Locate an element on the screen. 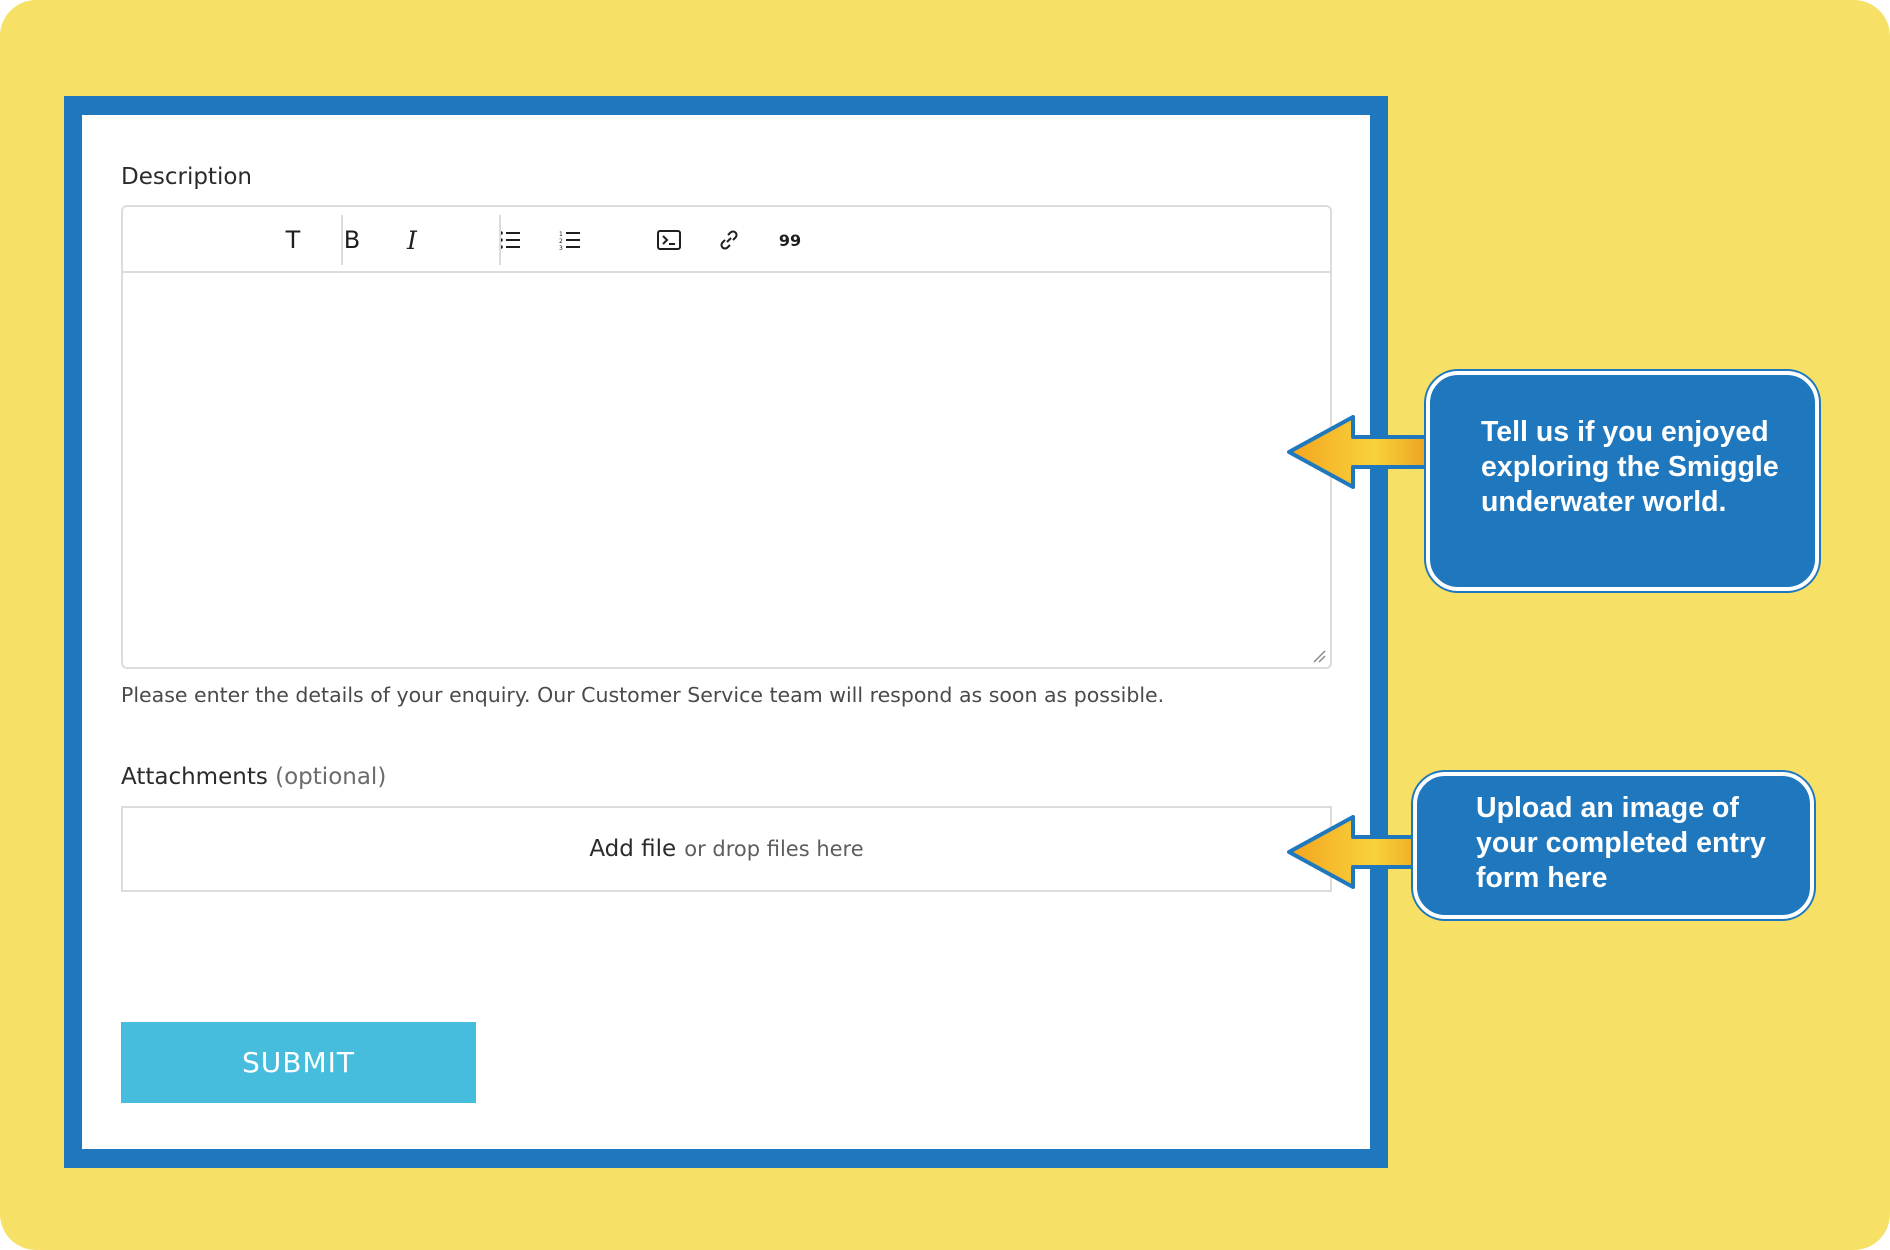 The image size is (1890, 1250). link-button is located at coordinates (729, 240).